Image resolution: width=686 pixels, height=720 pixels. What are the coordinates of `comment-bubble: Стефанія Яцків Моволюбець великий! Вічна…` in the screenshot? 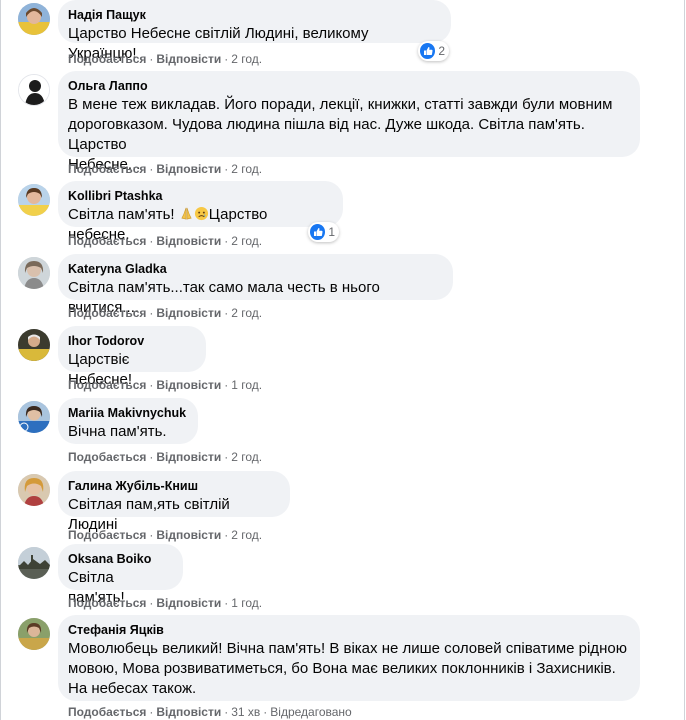 It's located at (349, 658).